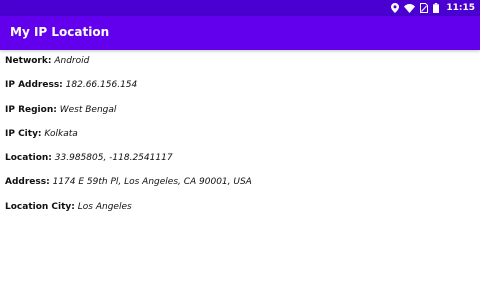  Describe the element at coordinates (88, 109) in the screenshot. I see `ip-region-value: West Bengal` at that location.